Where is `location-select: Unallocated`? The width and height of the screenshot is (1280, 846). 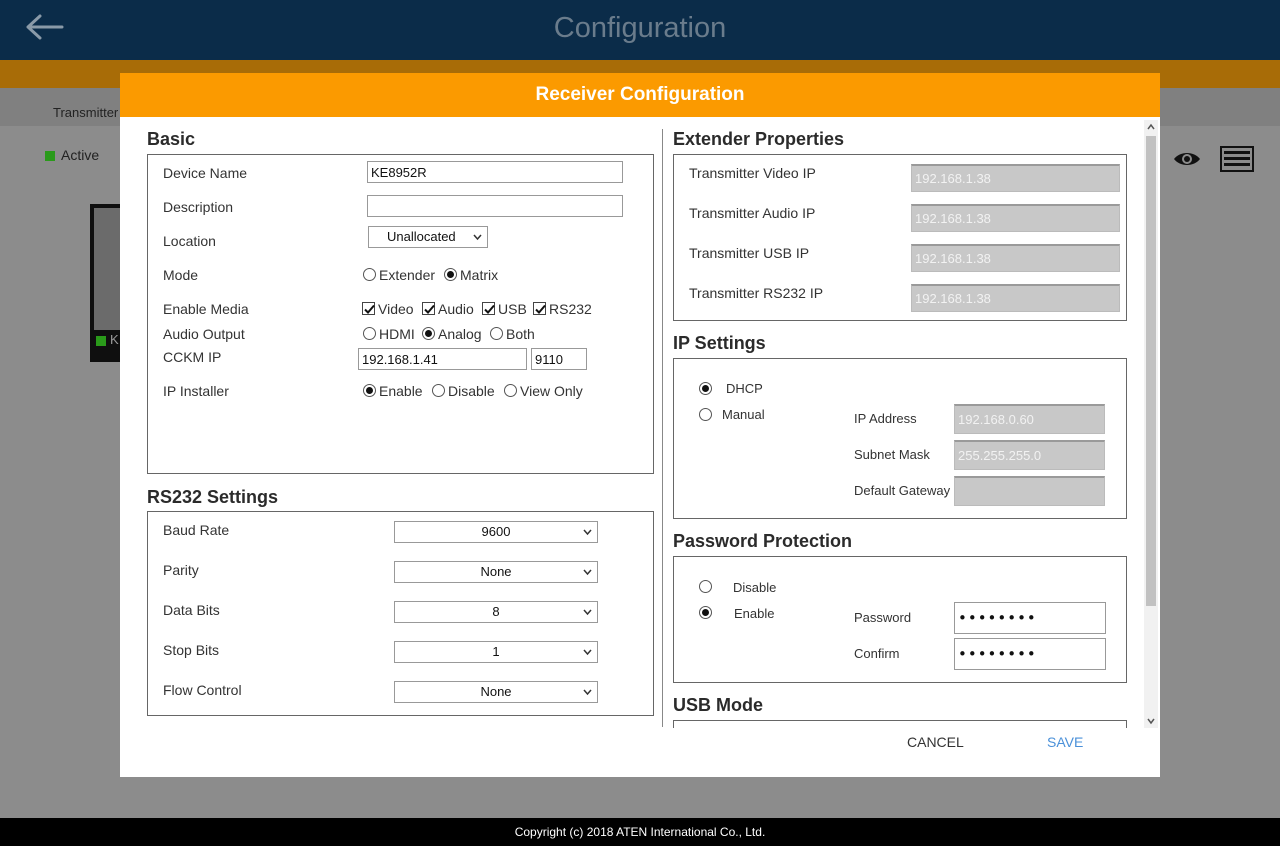
location-select: Unallocated is located at coordinates (428, 237).